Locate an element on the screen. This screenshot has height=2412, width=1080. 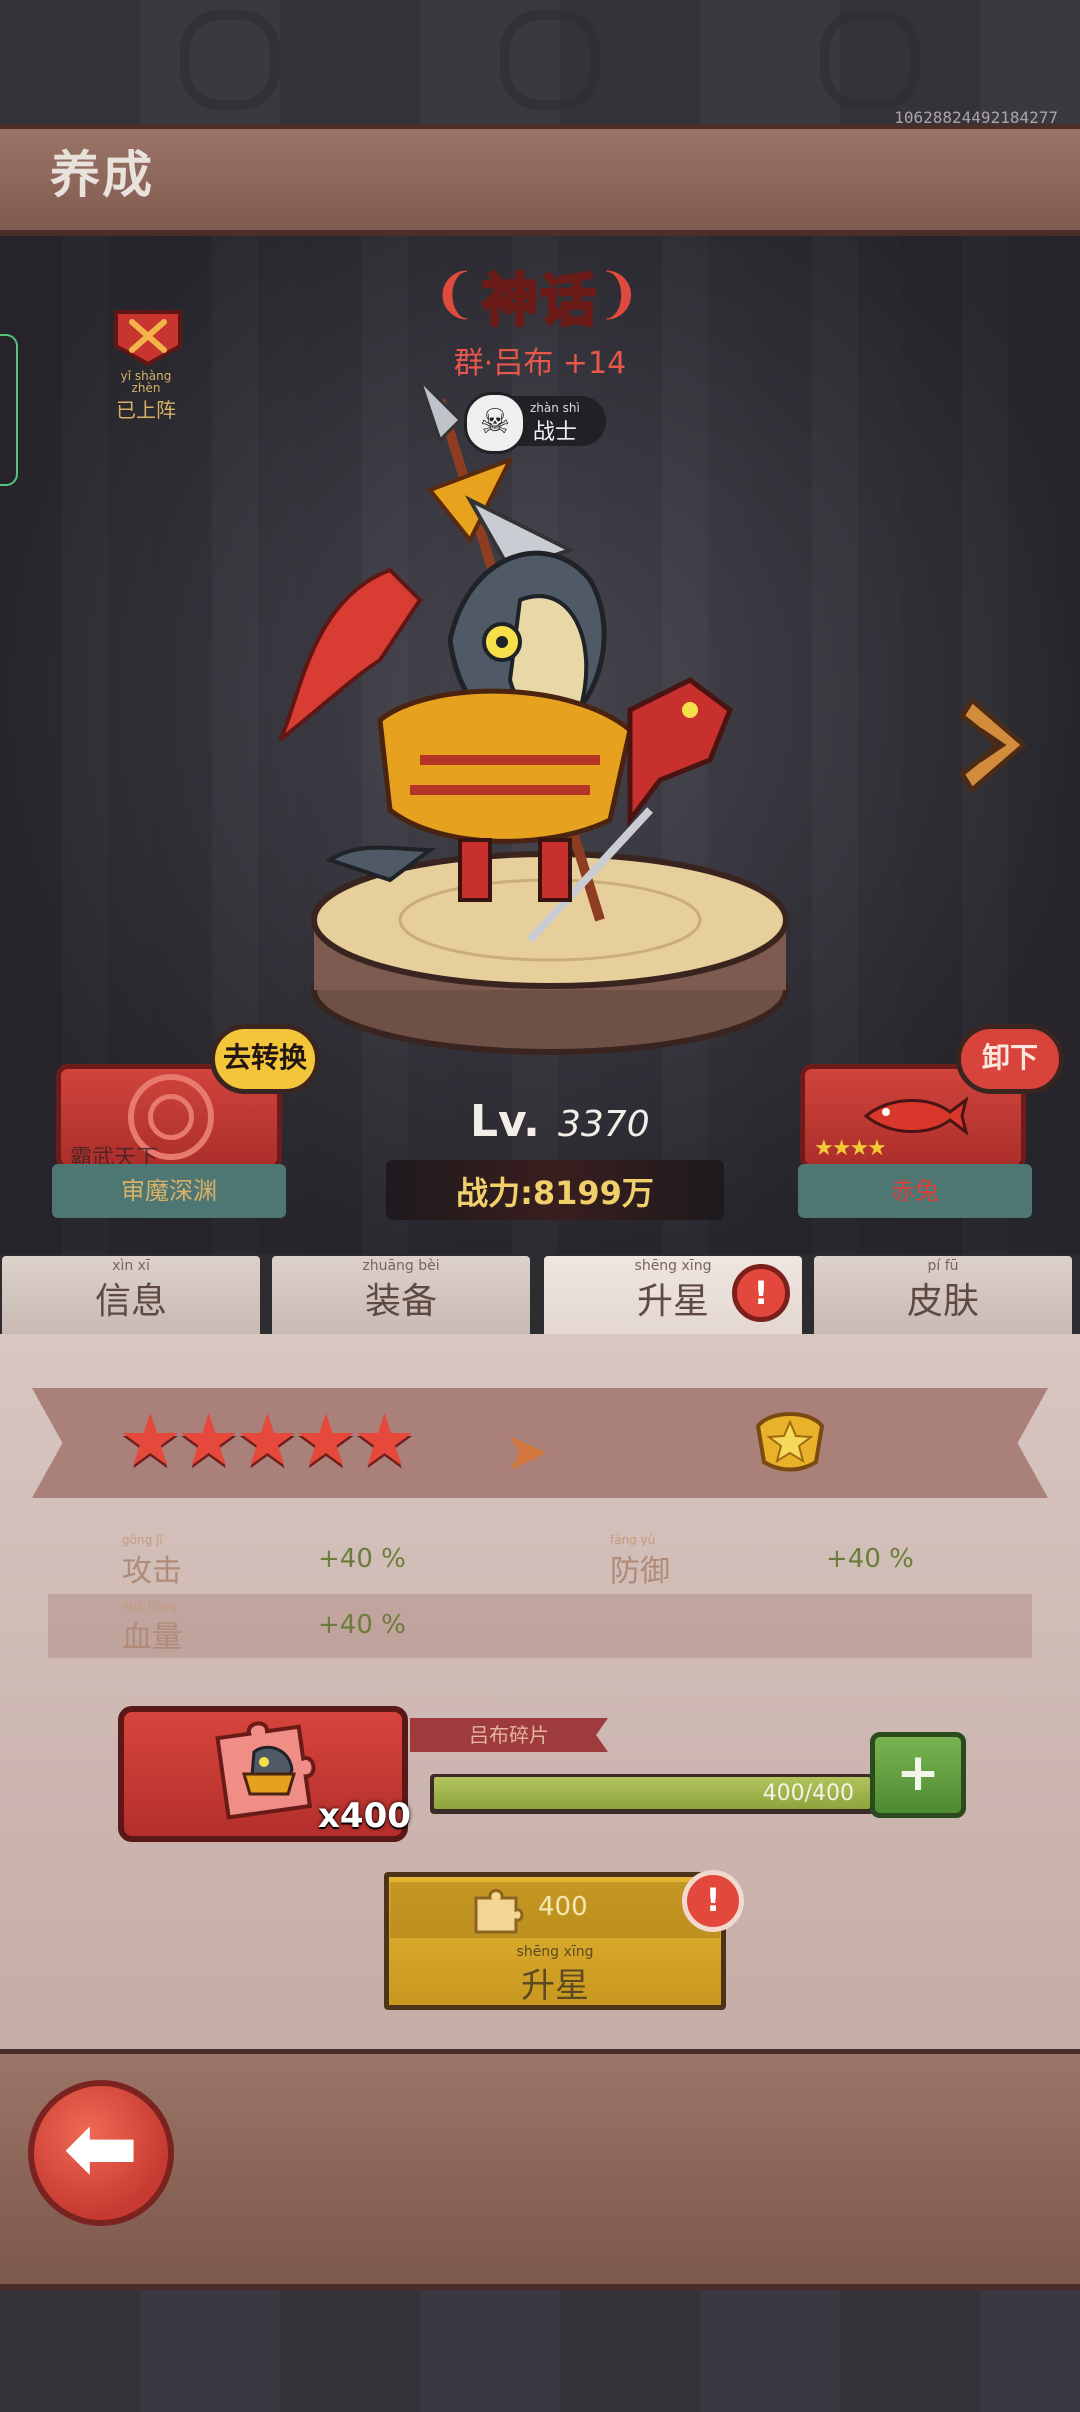
stat-hp-label: xuè liàng 血量 is located at coordinates (152, 1628).